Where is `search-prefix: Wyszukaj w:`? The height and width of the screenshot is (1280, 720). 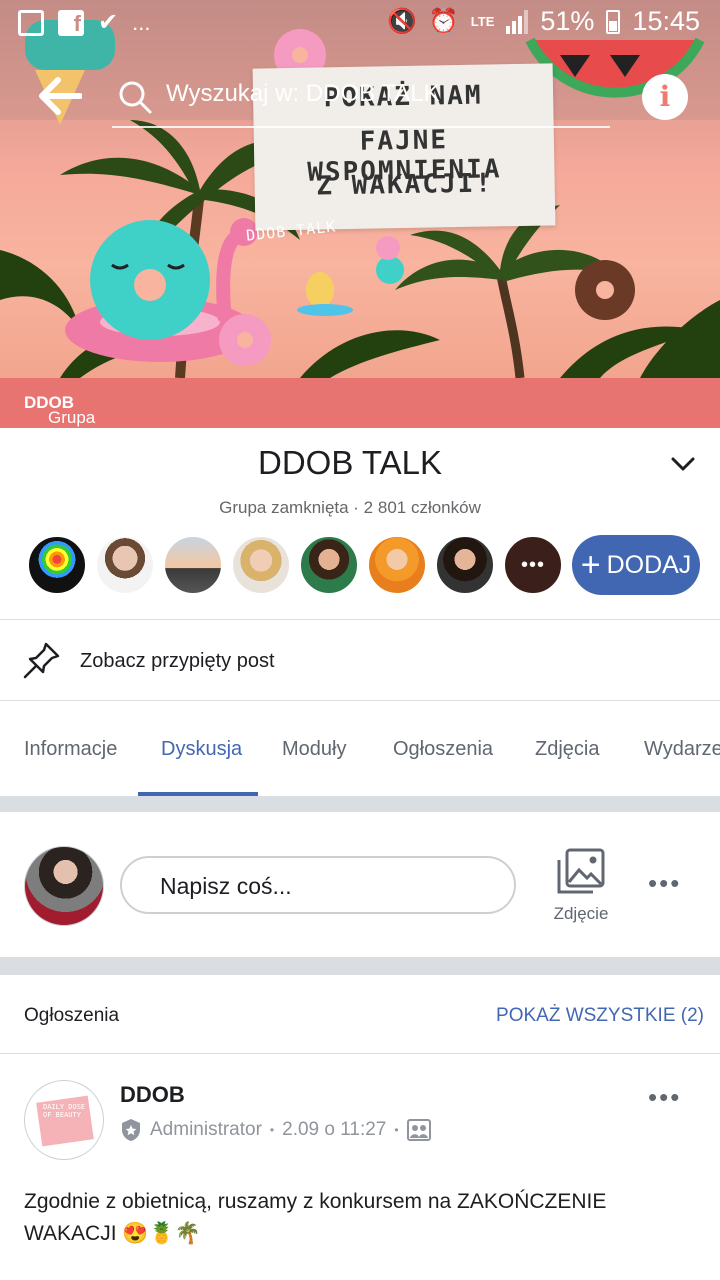
search-prefix: Wyszukaj w: is located at coordinates (233, 93).